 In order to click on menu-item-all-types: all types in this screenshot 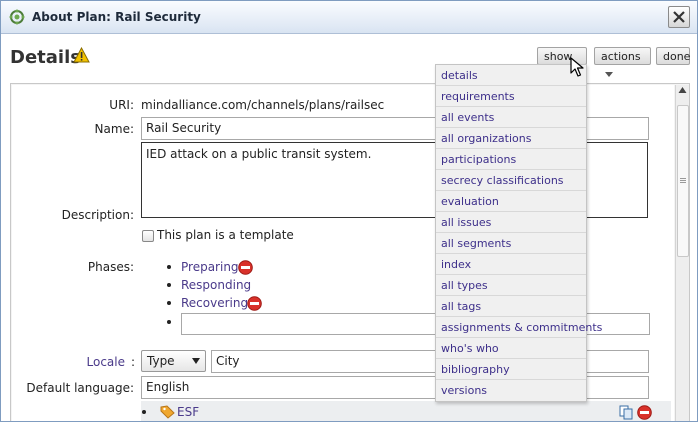, I will do `click(511, 285)`.